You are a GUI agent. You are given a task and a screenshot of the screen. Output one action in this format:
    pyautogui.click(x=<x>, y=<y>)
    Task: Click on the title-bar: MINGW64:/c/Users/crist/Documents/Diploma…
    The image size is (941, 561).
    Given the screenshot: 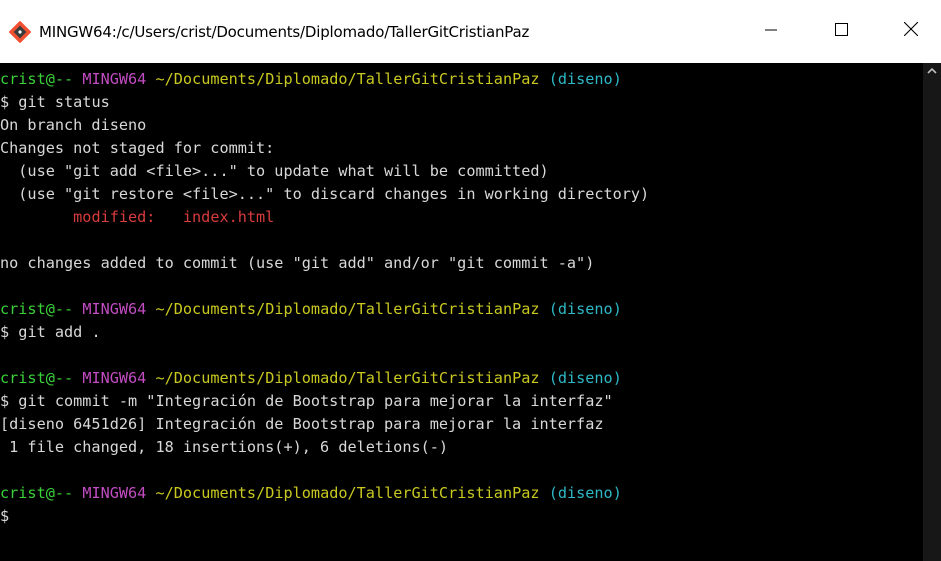 What is the action you would take?
    pyautogui.click(x=470, y=31)
    